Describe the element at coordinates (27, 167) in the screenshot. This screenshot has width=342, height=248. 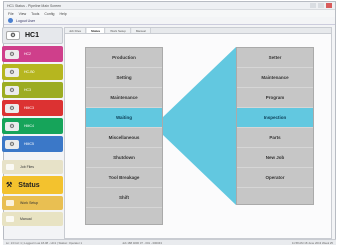
I see `job-files-label: Job Files` at that location.